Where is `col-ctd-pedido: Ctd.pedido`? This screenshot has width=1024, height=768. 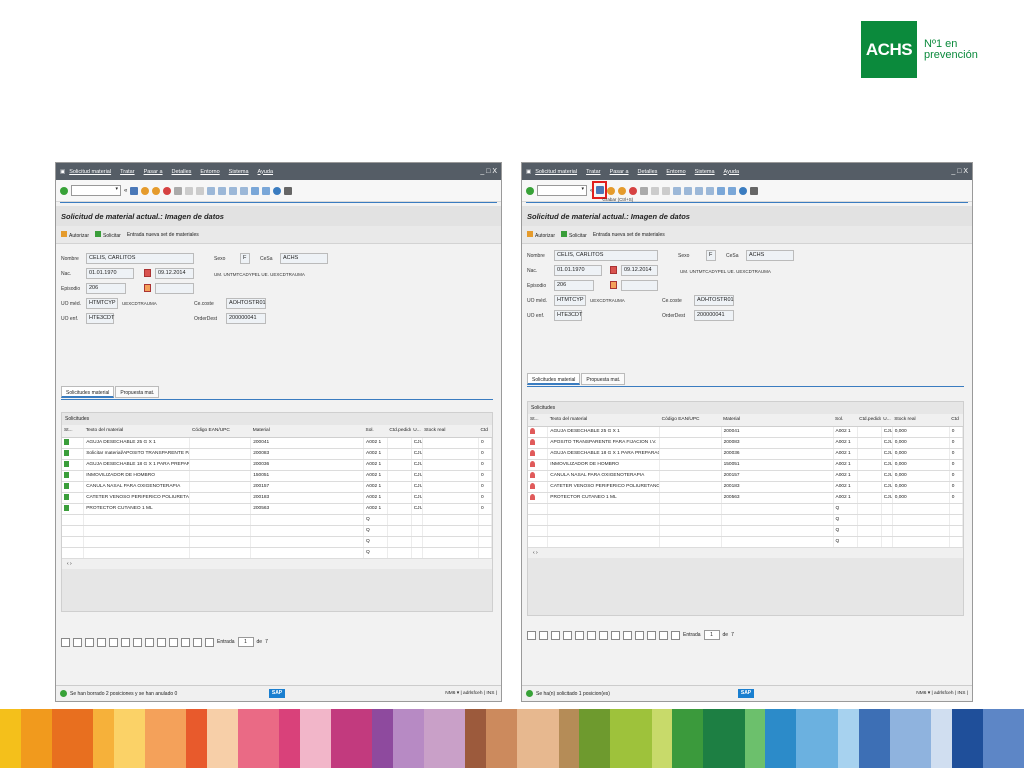 col-ctd-pedido: Ctd.pedido is located at coordinates (869, 420).